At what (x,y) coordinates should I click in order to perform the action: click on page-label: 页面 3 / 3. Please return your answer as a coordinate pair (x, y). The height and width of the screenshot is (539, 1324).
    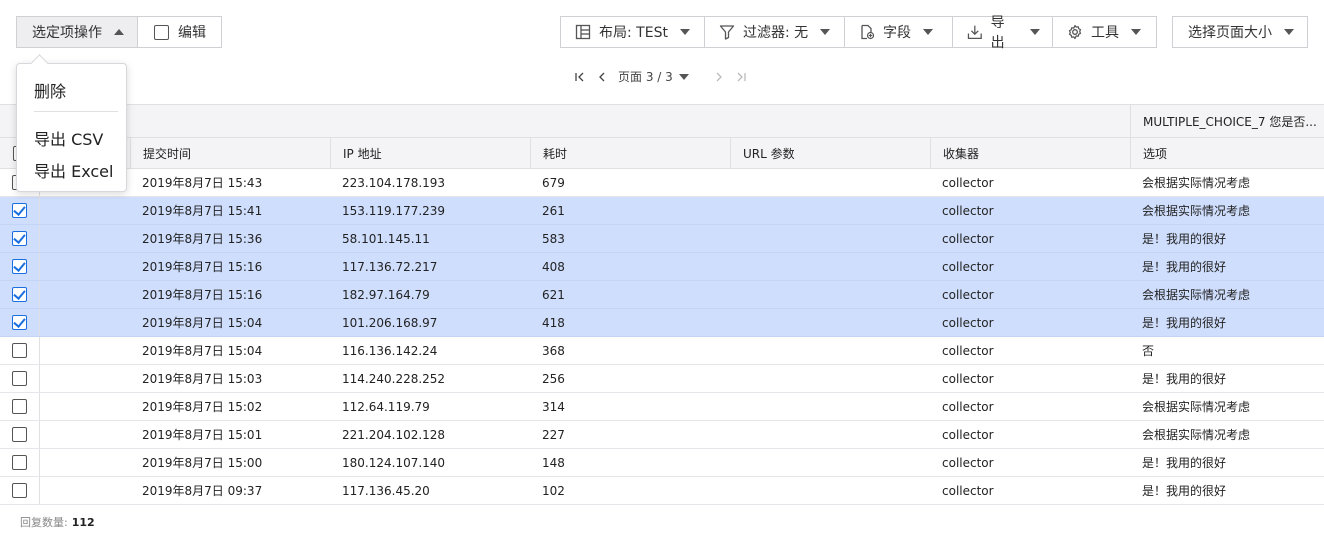
    Looking at the image, I should click on (645, 77).